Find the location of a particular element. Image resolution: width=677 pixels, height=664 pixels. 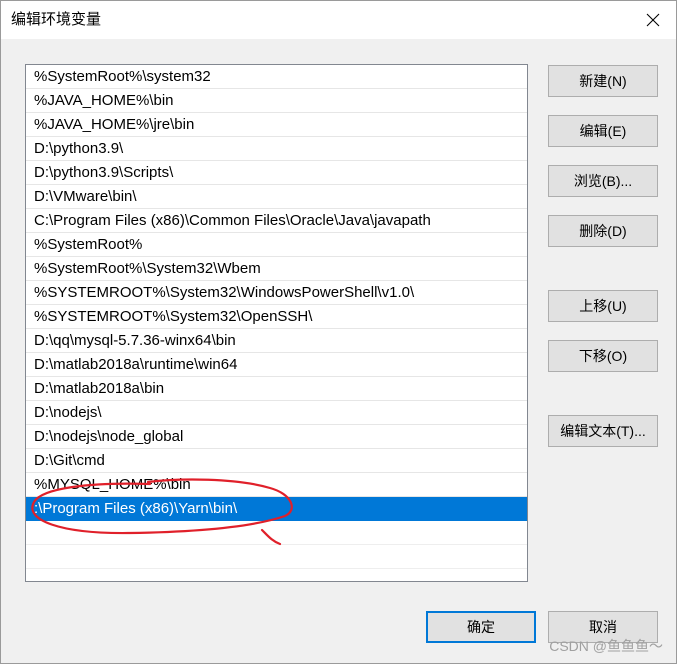

close-icon is located at coordinates (653, 20).